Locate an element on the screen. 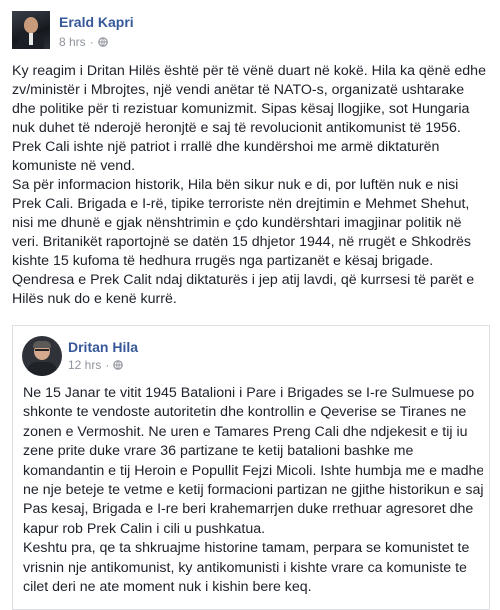  shared-post-meta: 12 hrs · is located at coordinates (96, 365).